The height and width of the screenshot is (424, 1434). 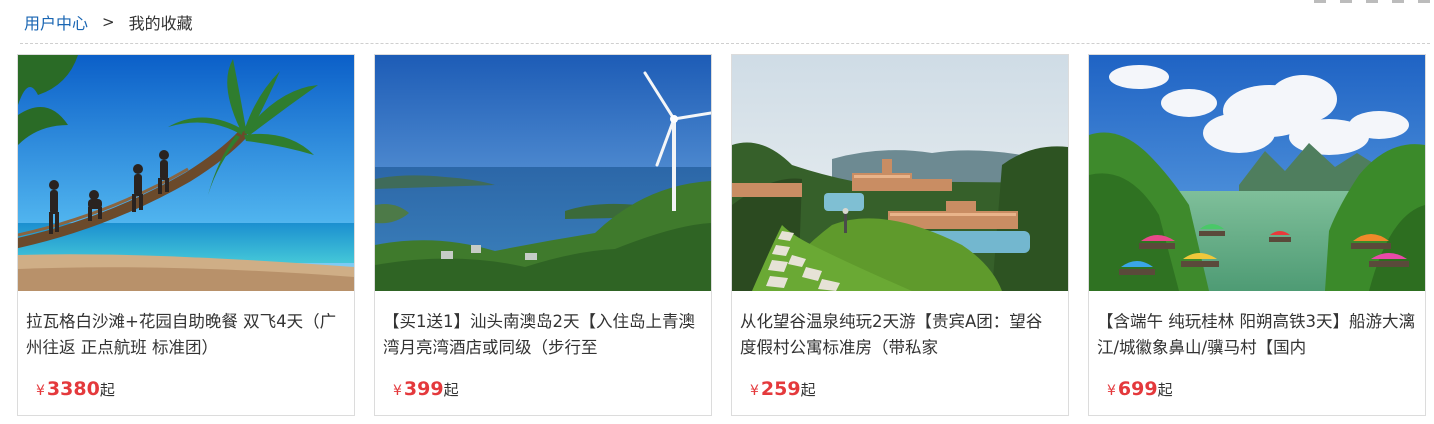 I want to click on price-amount: 699, so click(x=1137, y=389).